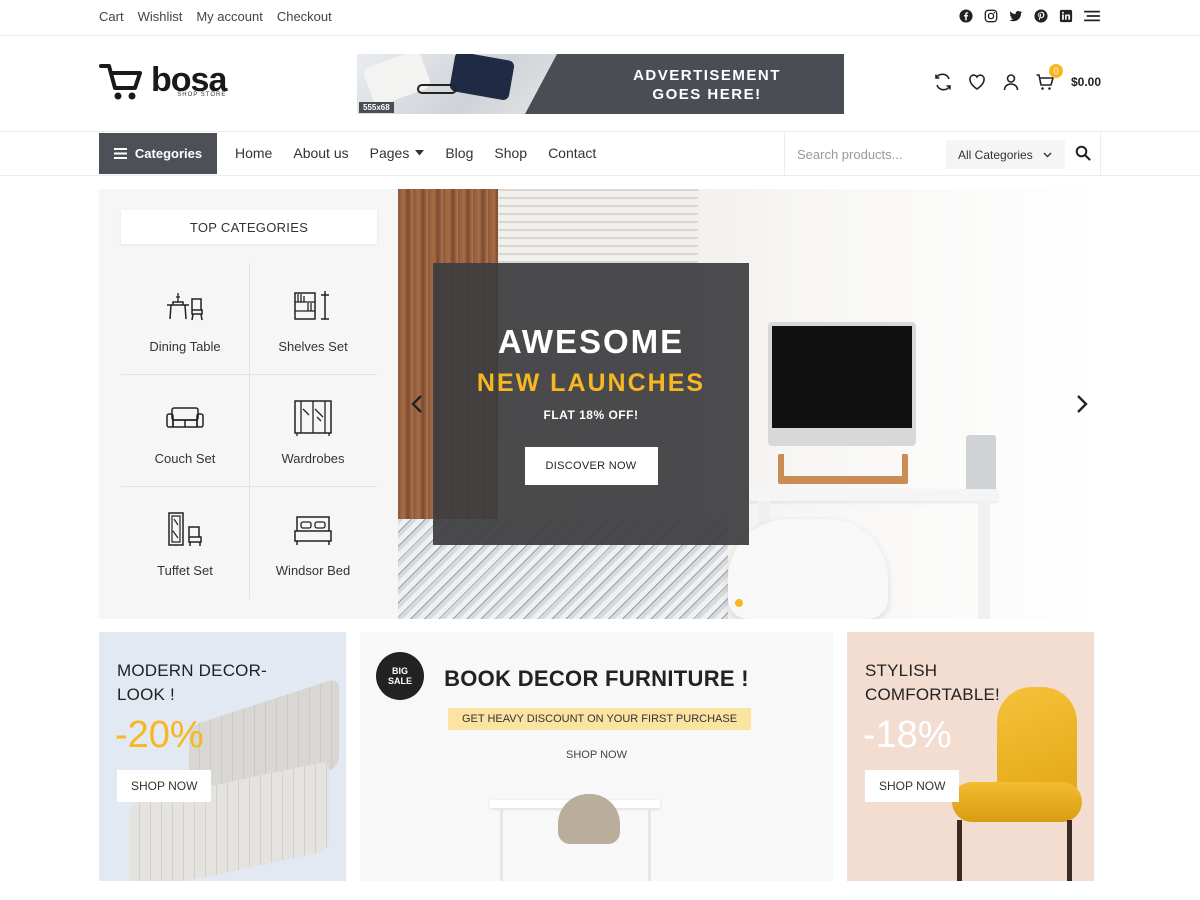 Image resolution: width=1200 pixels, height=900 pixels. I want to click on product-search: All Categories, so click(942, 153).